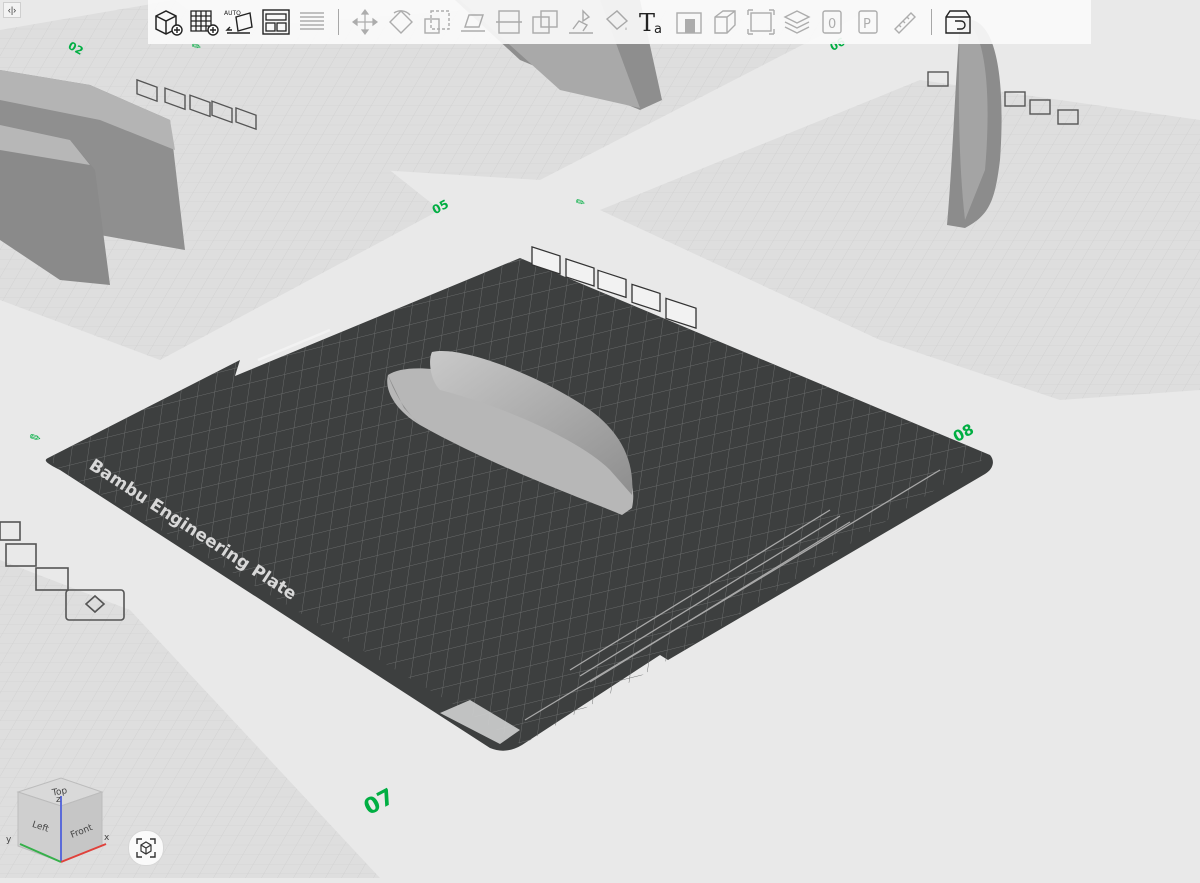 The height and width of the screenshot is (883, 1200). I want to click on lay-on-face-button, so click(473, 22).